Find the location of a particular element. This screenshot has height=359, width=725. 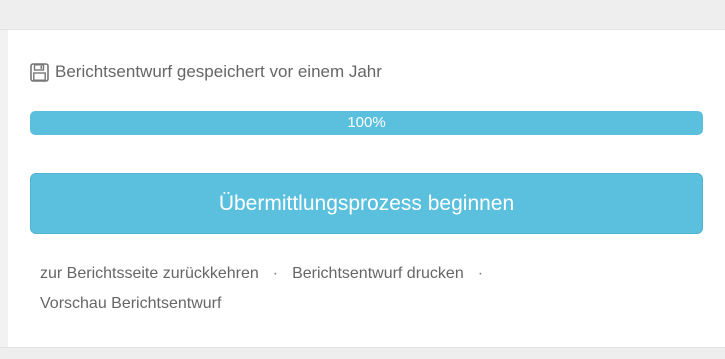

progress-bar: 100% is located at coordinates (366, 123).